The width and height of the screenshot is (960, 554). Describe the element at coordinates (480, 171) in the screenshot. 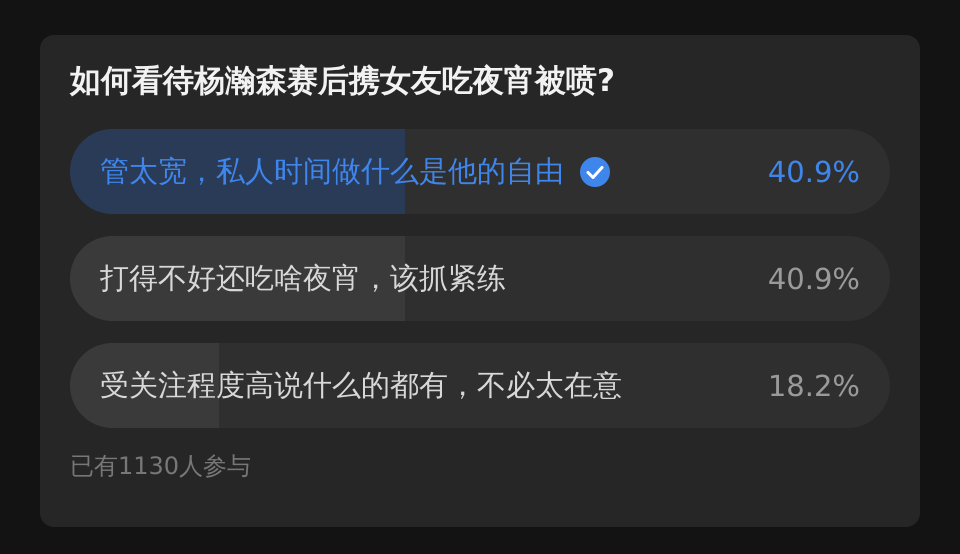

I see `poll-option: 管太宽，私人时间做什么是他的自由 40.9%` at that location.